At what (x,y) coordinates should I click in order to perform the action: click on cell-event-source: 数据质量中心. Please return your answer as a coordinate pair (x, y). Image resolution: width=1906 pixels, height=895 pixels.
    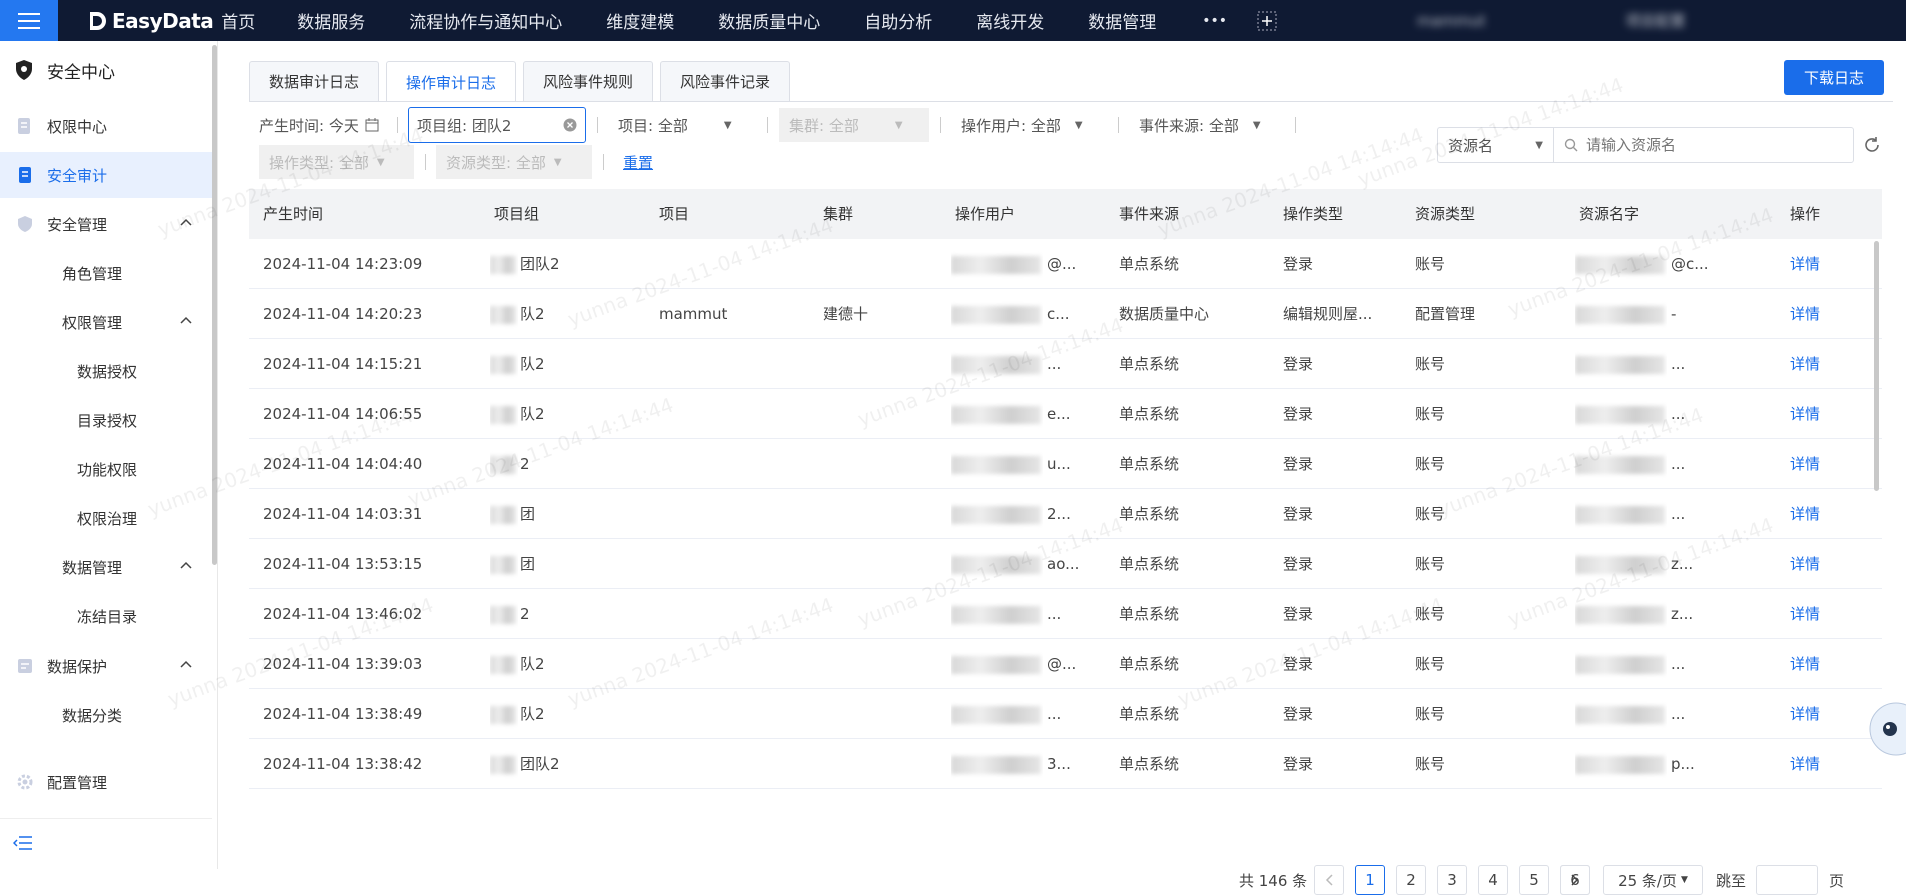
    Looking at the image, I should click on (1164, 314).